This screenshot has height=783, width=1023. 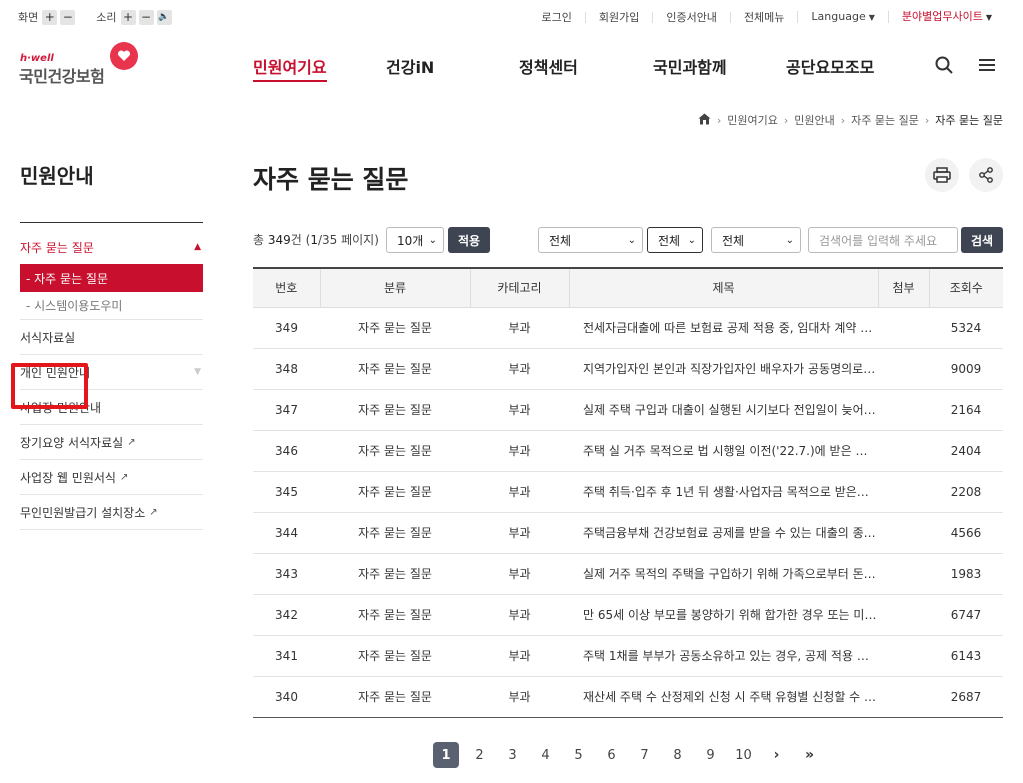 I want to click on sidebar-item-longterm-care-forms: 장기요양 서식자료실 ↗, so click(x=111, y=442).